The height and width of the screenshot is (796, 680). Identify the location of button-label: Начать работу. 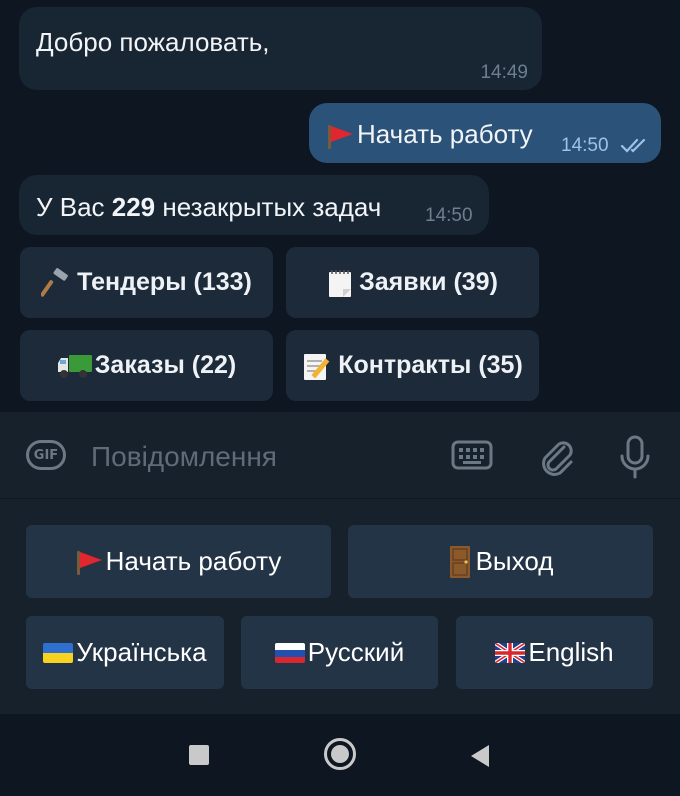
(193, 561).